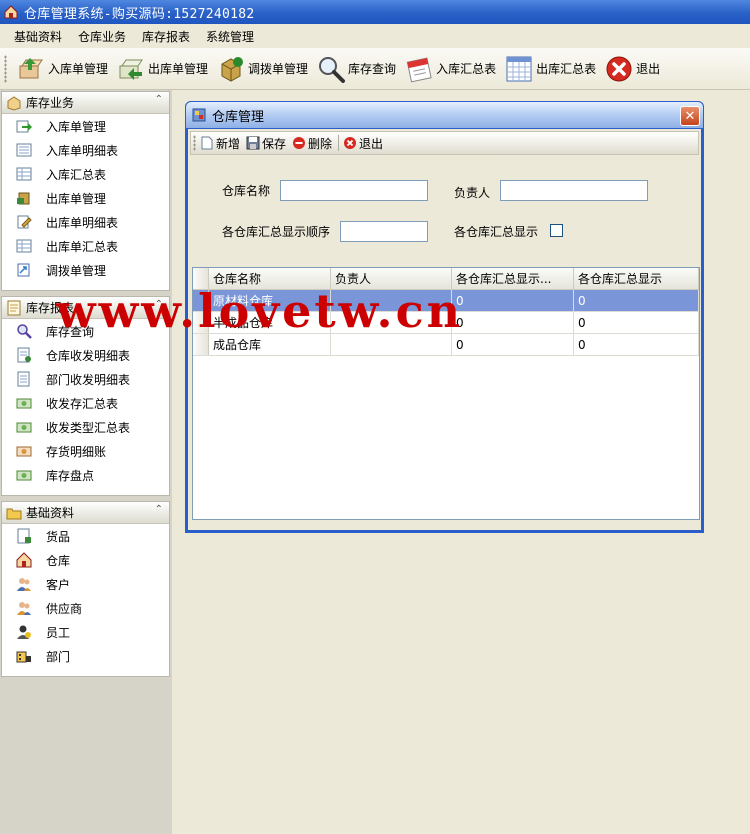 The width and height of the screenshot is (750, 834). Describe the element at coordinates (76, 126) in the screenshot. I see `sidebar-item-label: 入库单管理` at that location.